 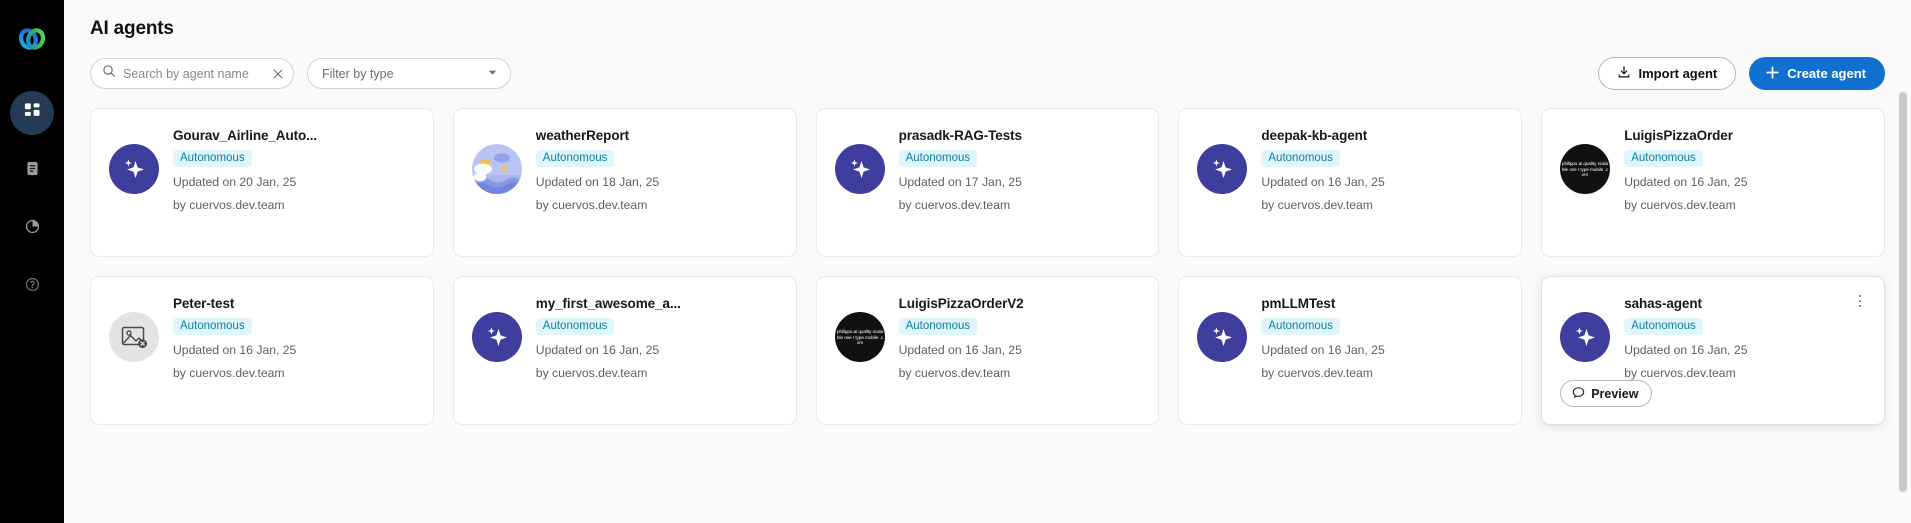 I want to click on create-agent-button: Create agent, so click(x=1817, y=73).